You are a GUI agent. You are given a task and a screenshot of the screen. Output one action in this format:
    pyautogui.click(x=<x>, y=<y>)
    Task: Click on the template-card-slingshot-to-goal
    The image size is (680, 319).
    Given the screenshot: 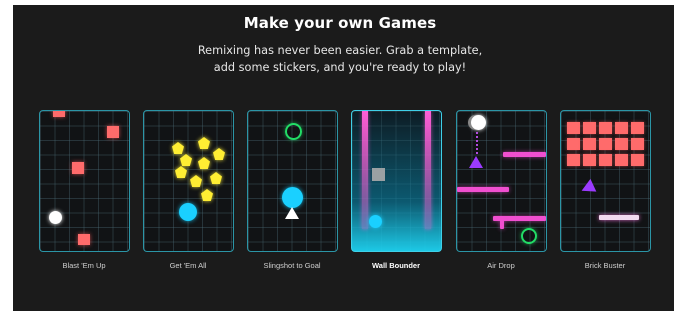 What is the action you would take?
    pyautogui.click(x=292, y=181)
    